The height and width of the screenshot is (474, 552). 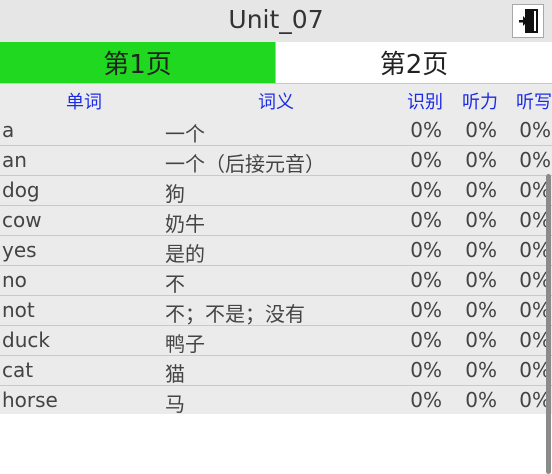 What do you see at coordinates (245, 164) in the screenshot?
I see `meaning-cell: 一个（后接元音）` at bounding box center [245, 164].